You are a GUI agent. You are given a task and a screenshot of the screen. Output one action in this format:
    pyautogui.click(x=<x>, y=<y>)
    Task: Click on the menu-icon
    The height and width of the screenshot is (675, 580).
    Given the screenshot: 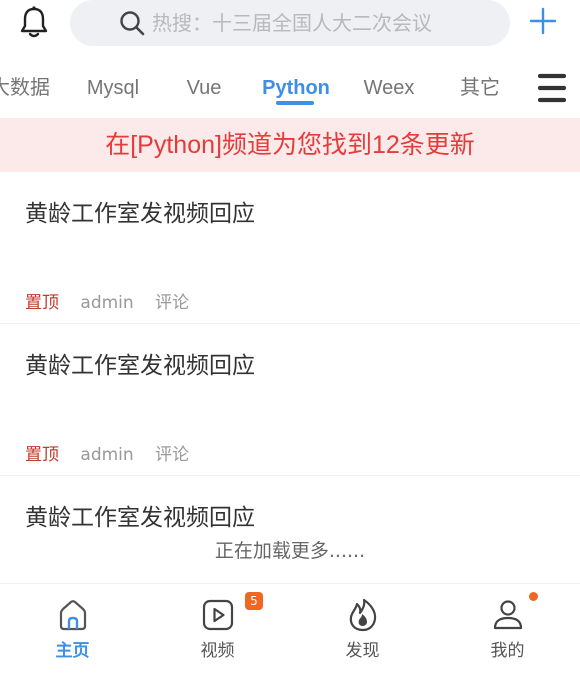 What is the action you would take?
    pyautogui.click(x=552, y=88)
    